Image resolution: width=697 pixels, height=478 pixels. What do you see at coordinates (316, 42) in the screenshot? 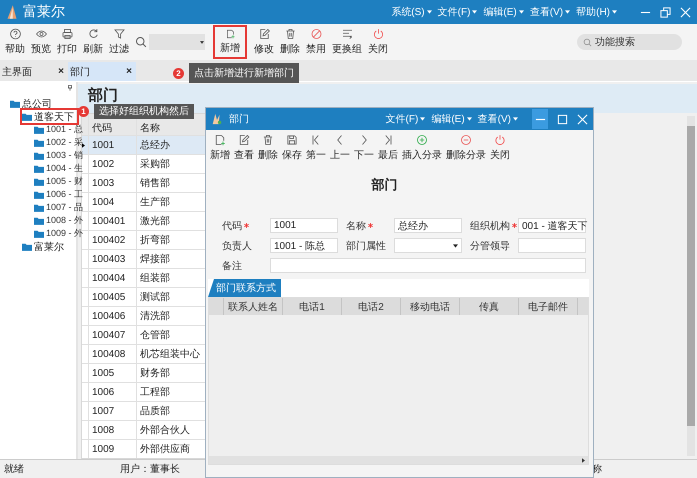
I see `toolbar-button: 禁用` at bounding box center [316, 42].